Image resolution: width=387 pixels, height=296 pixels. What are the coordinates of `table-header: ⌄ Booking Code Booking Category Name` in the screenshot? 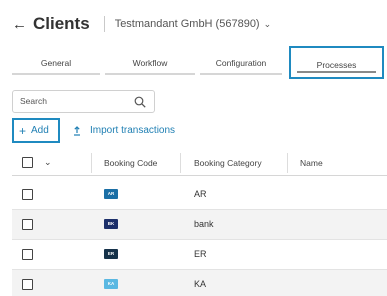 It's located at (199, 163).